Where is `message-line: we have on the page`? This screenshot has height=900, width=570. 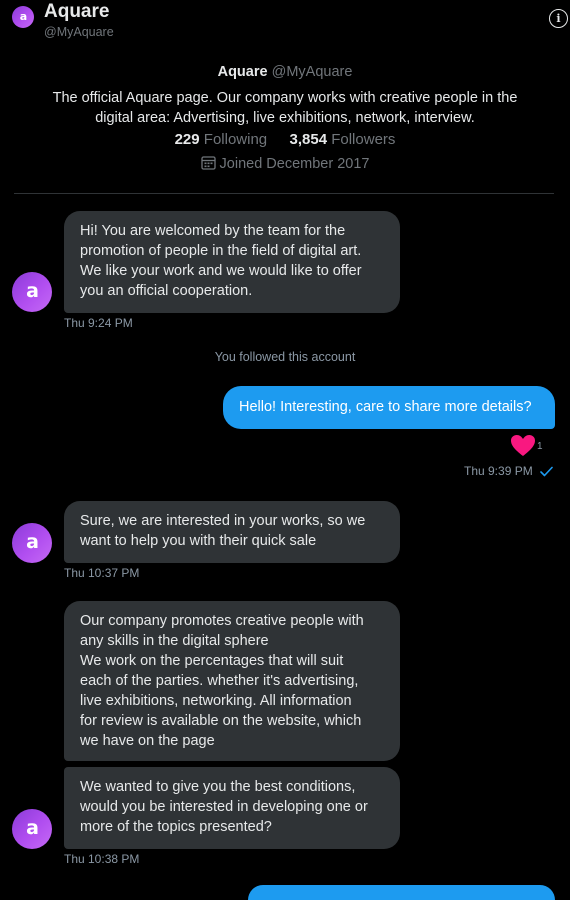
message-line: we have on the page is located at coordinates (147, 741).